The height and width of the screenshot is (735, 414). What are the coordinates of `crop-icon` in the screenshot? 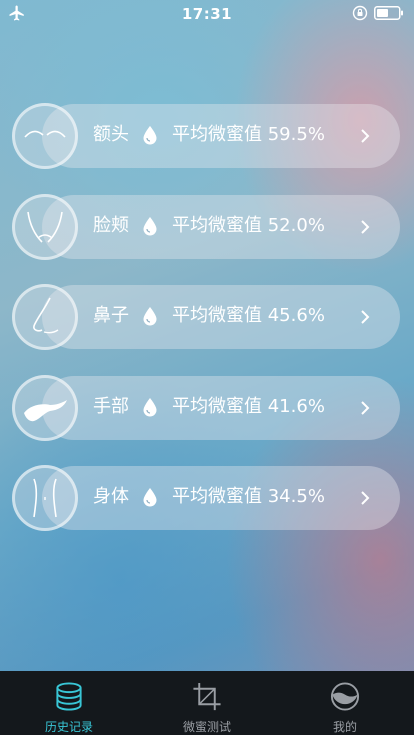 It's located at (207, 696).